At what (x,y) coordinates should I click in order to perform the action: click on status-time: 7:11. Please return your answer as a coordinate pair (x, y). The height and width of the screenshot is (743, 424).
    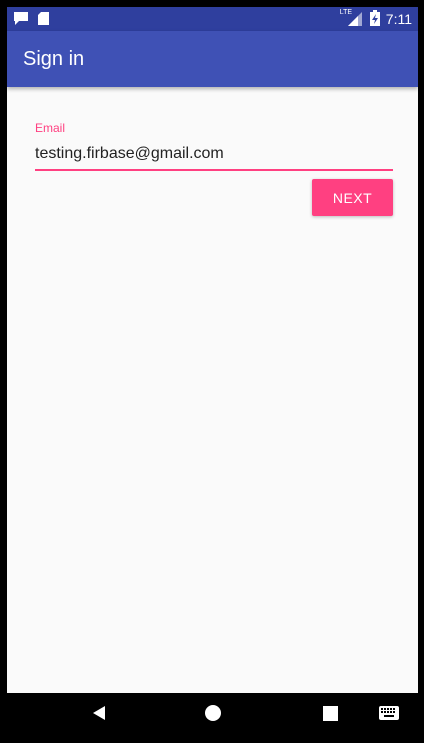
    Looking at the image, I should click on (398, 19).